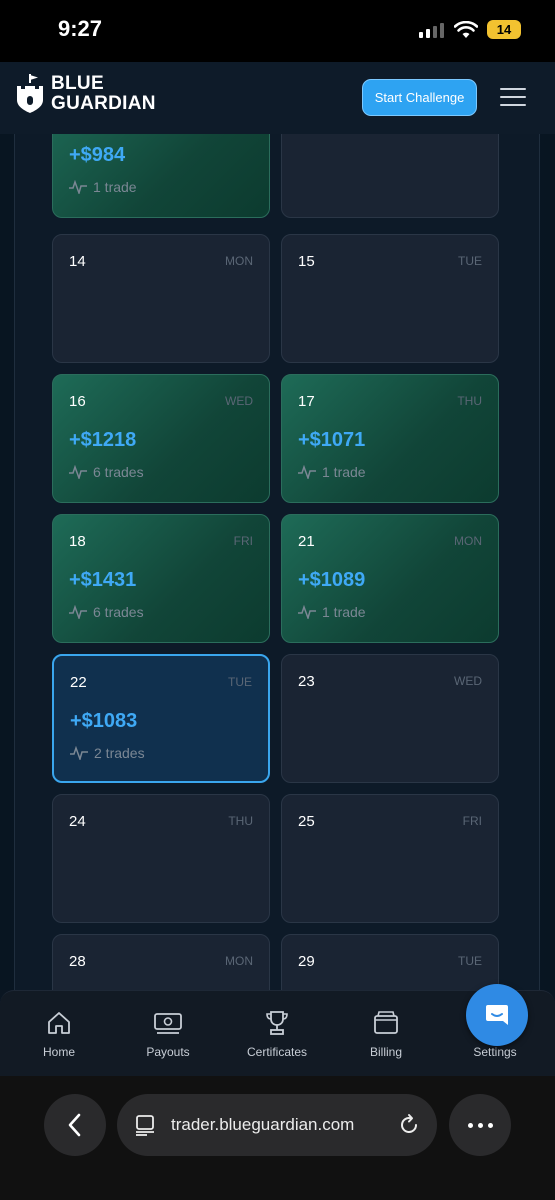 The height and width of the screenshot is (1200, 555). What do you see at coordinates (161, 438) in the screenshot?
I see `day-card-16: 16 WED +$1218 6 trades` at bounding box center [161, 438].